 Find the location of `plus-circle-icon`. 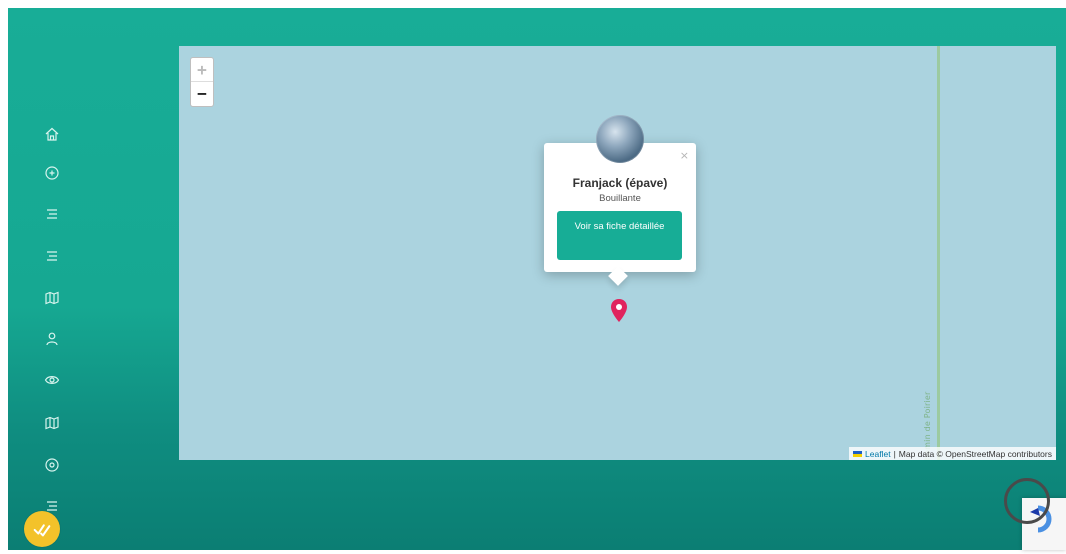

plus-circle-icon is located at coordinates (52, 173).